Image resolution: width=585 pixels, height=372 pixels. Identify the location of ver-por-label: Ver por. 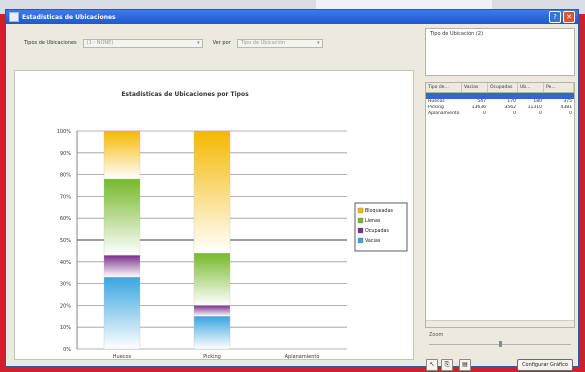
(221, 43).